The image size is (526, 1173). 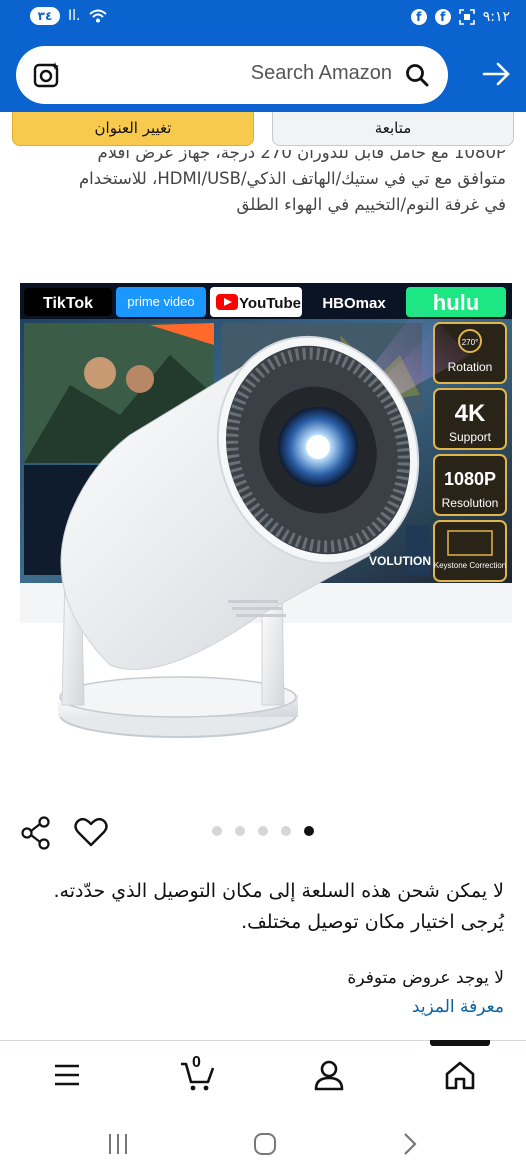 What do you see at coordinates (133, 129) in the screenshot?
I see `change-address-button: تغيير العنوان` at bounding box center [133, 129].